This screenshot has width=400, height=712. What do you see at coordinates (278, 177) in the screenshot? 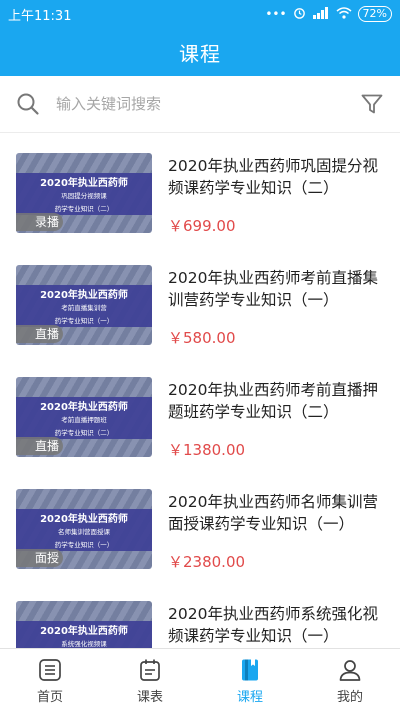
I see `course-title: 2020年执业西药师巩固提分视频课药学专业知识（二）` at bounding box center [278, 177].